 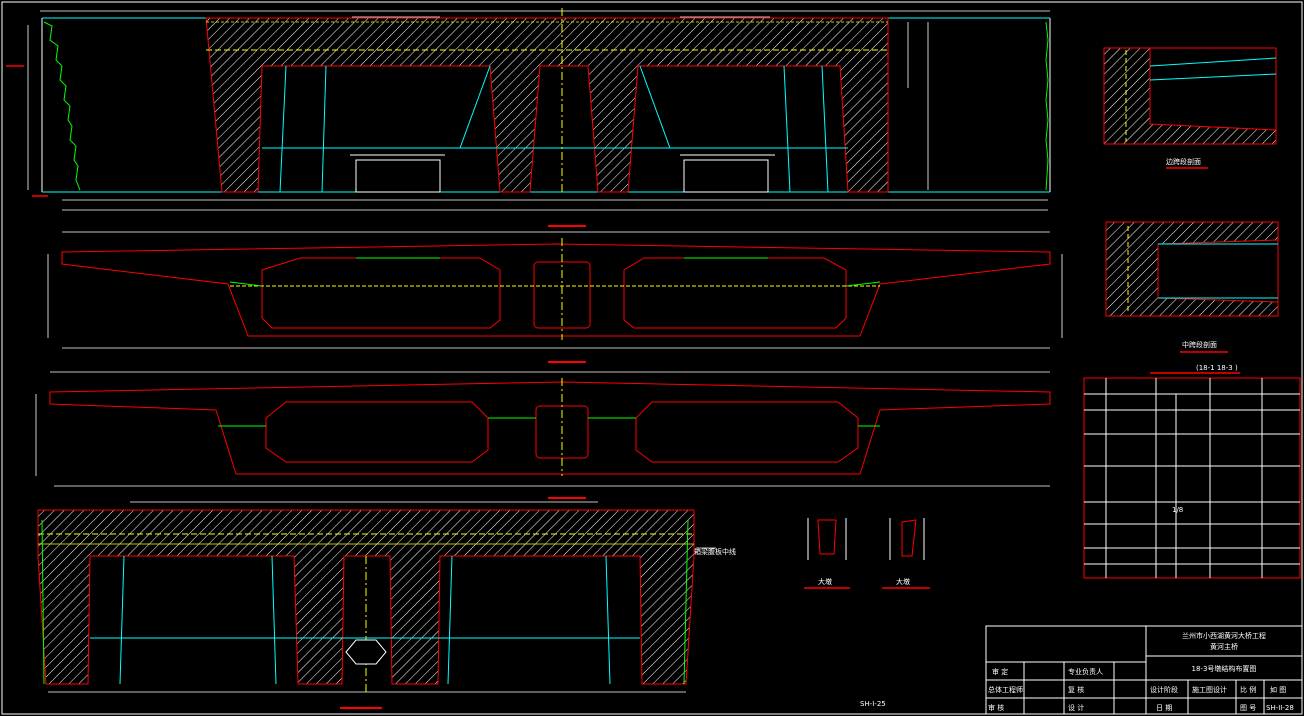 I want to click on pier-detail-big: 大墩, so click(x=827, y=553).